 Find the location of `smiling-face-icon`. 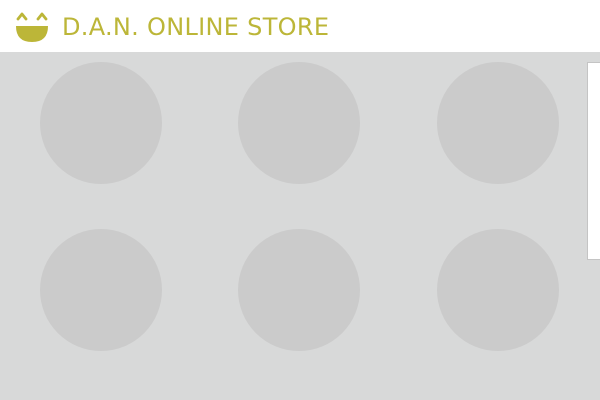

smiling-face-icon is located at coordinates (32, 27).